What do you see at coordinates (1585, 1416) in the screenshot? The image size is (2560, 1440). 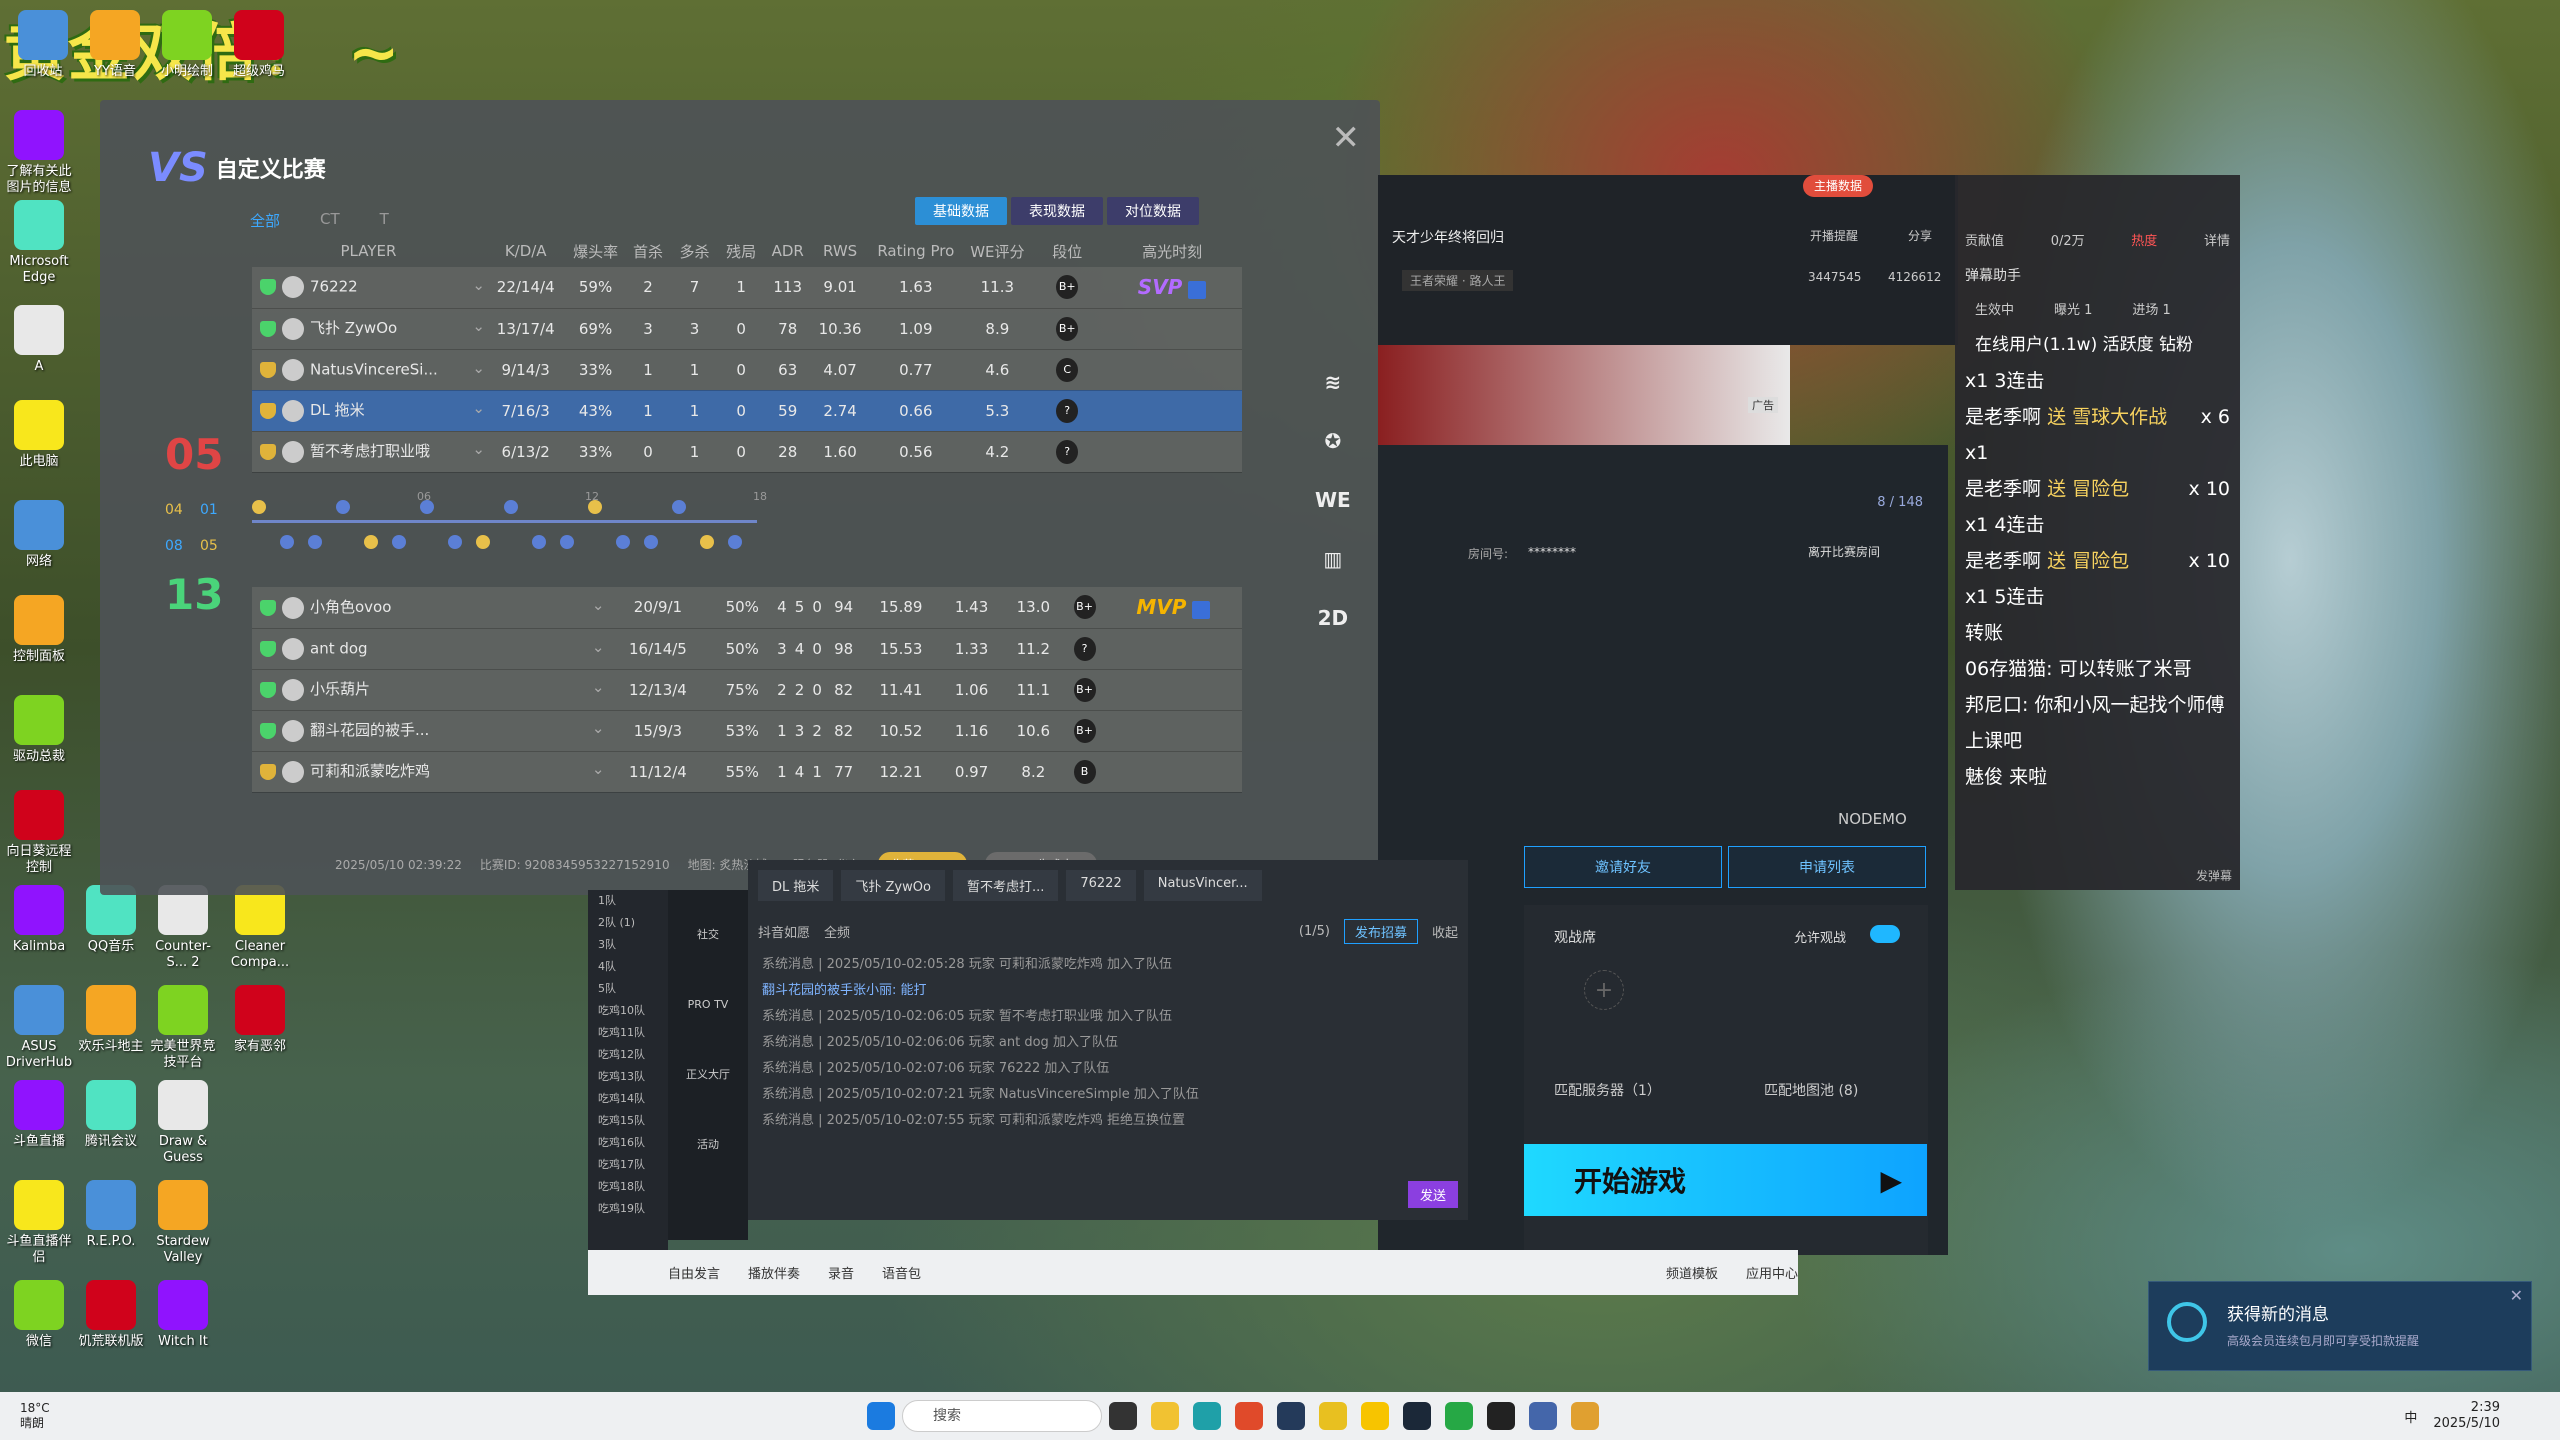 I see `perfect-world-icon` at bounding box center [1585, 1416].